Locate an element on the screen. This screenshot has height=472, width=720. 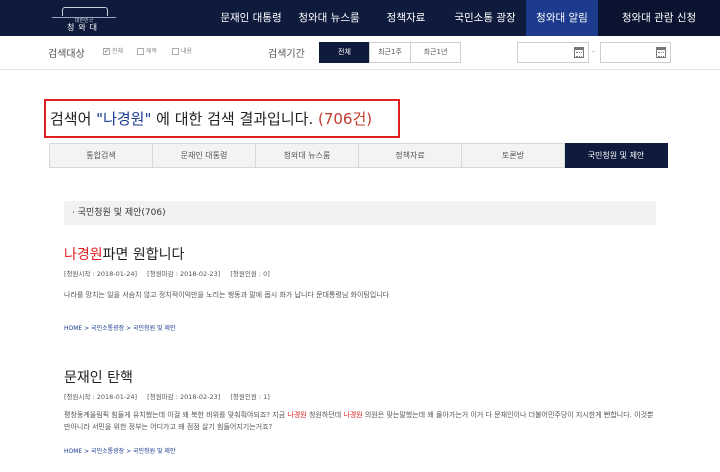
result-title: 문재인 탄핵 is located at coordinates (98, 377).